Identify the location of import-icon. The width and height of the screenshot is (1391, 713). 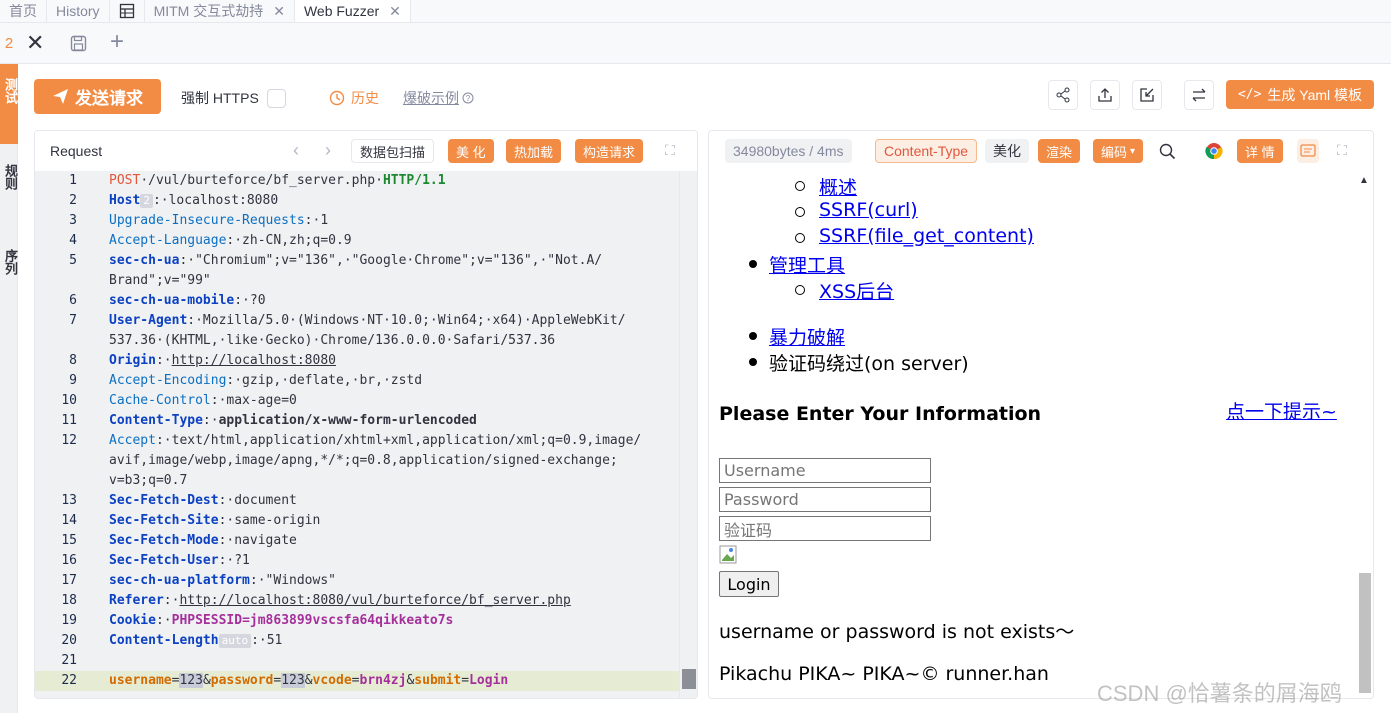
(1147, 95).